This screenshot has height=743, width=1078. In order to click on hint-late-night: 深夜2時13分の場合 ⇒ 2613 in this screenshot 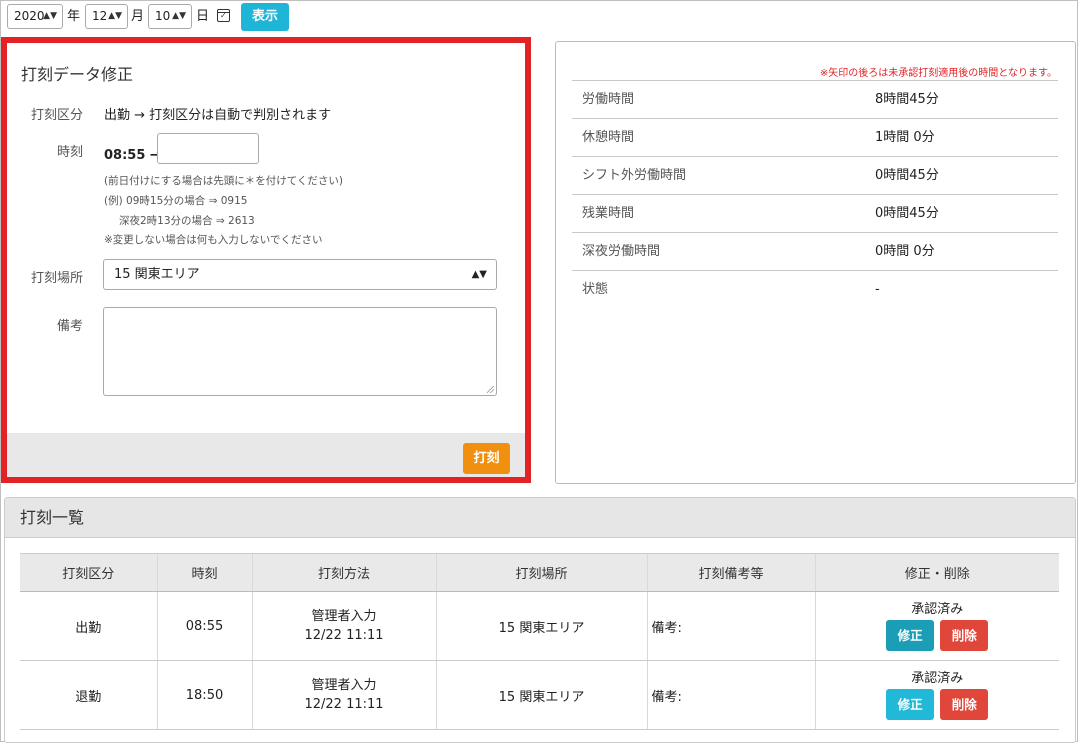, I will do `click(187, 221)`.